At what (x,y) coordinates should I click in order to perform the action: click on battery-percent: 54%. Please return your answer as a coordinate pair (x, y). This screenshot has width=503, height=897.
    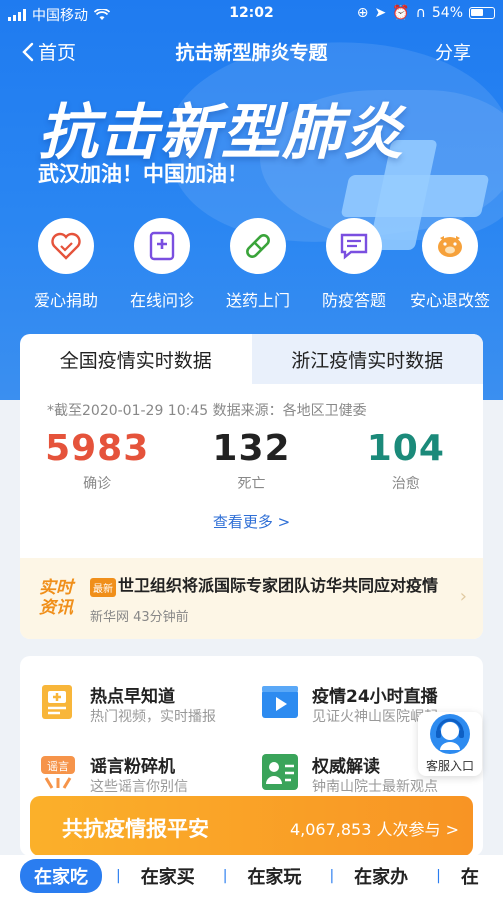
    Looking at the image, I should click on (447, 13).